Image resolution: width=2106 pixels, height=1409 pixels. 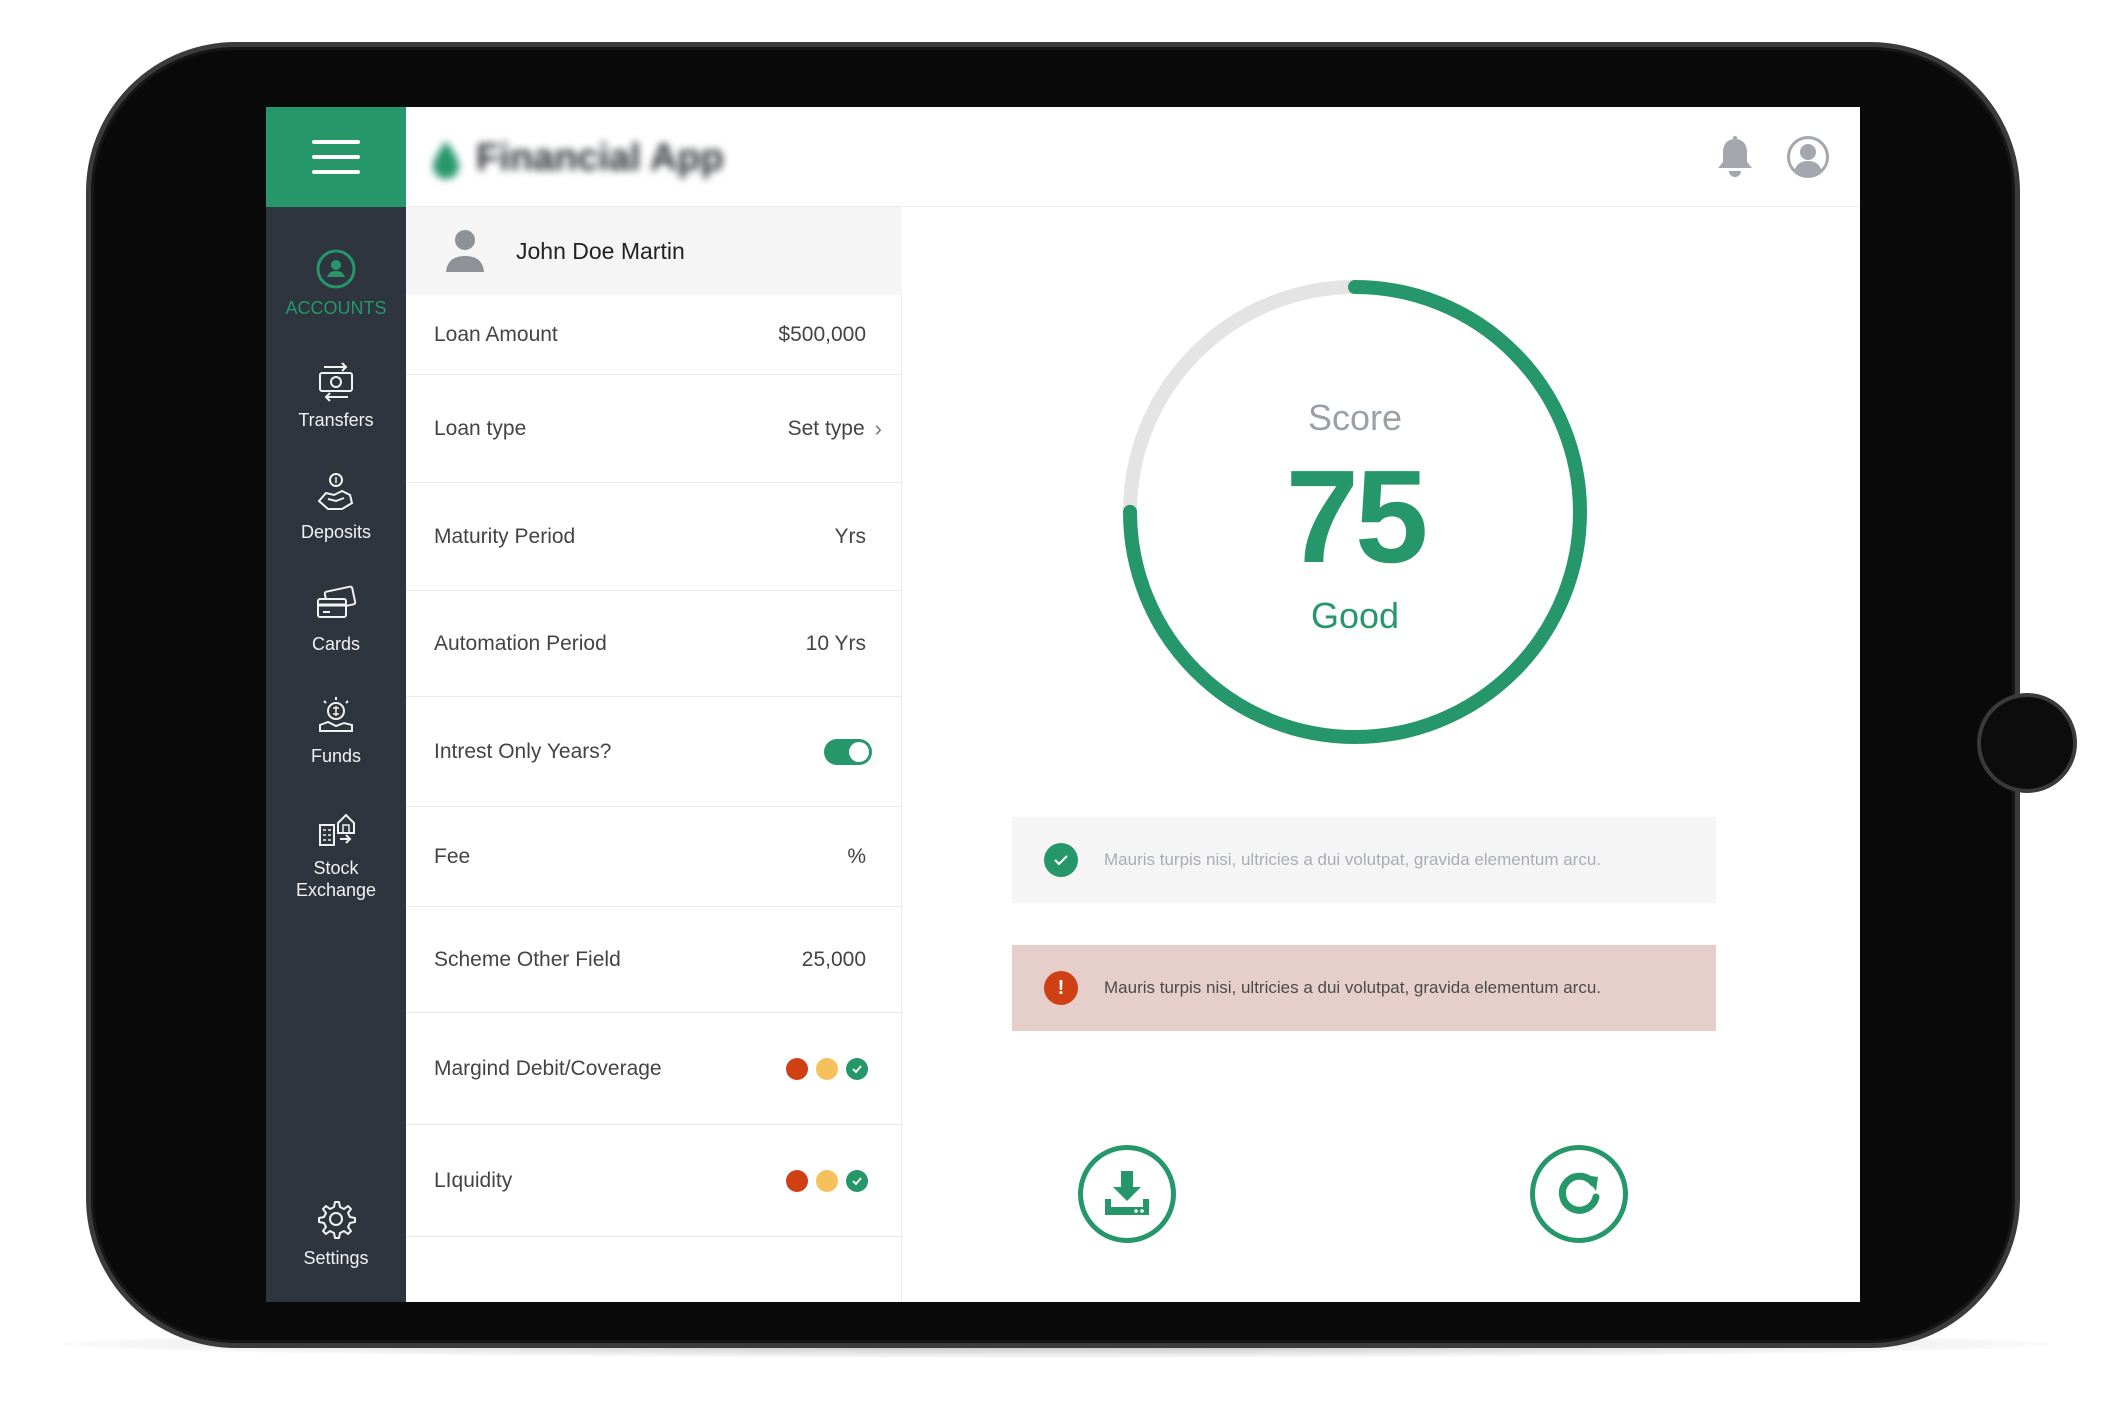 I want to click on score-label: Score, so click(x=1355, y=417).